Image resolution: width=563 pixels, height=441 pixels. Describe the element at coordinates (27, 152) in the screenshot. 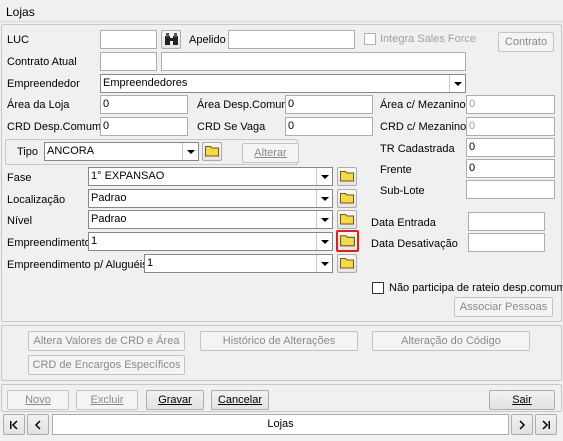

I see `tipo-label: Tipo` at that location.